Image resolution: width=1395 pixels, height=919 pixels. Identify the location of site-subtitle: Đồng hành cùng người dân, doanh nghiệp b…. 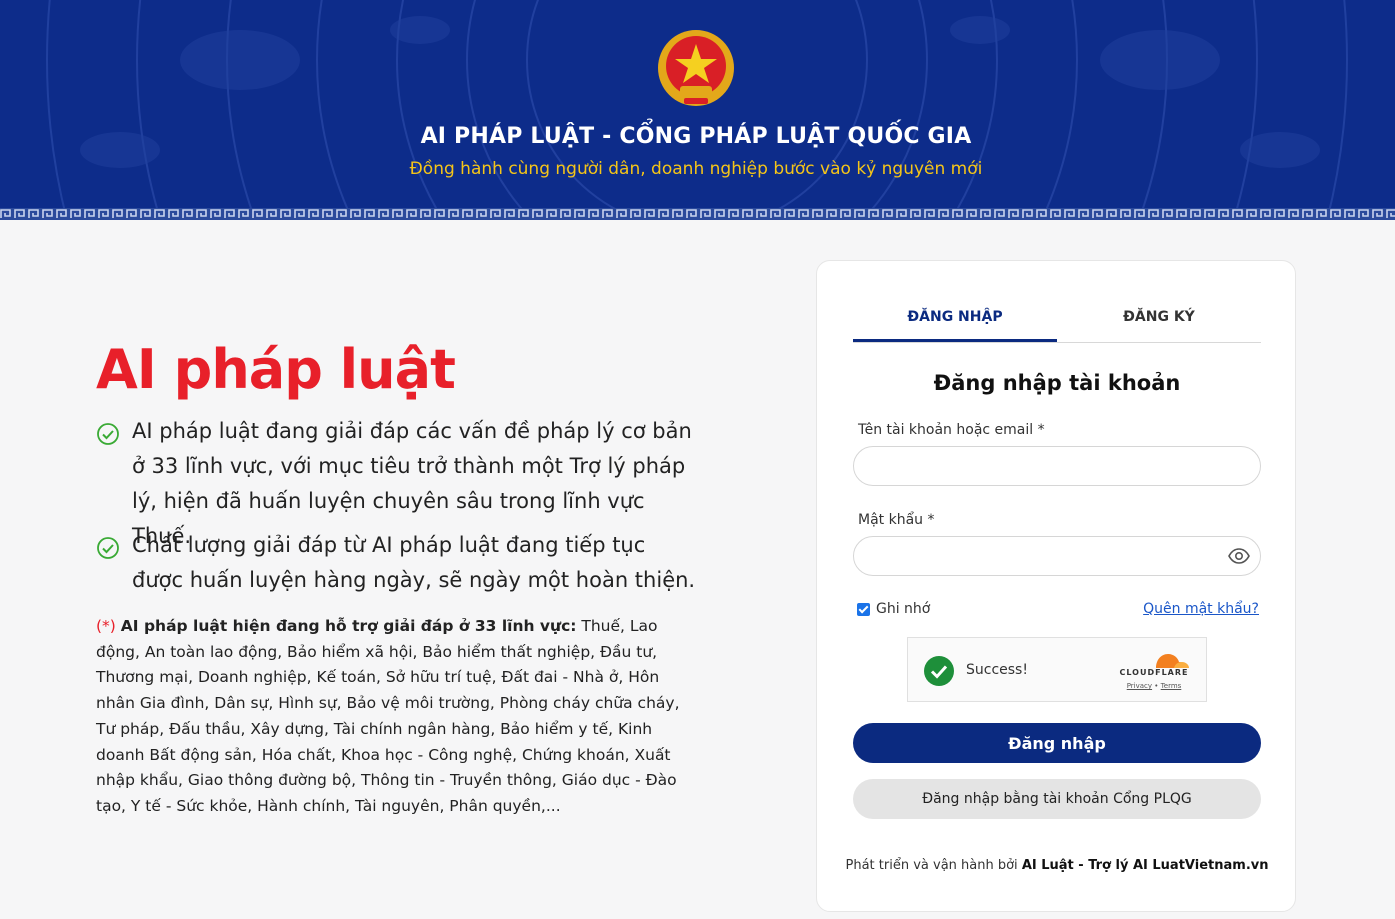
(696, 169).